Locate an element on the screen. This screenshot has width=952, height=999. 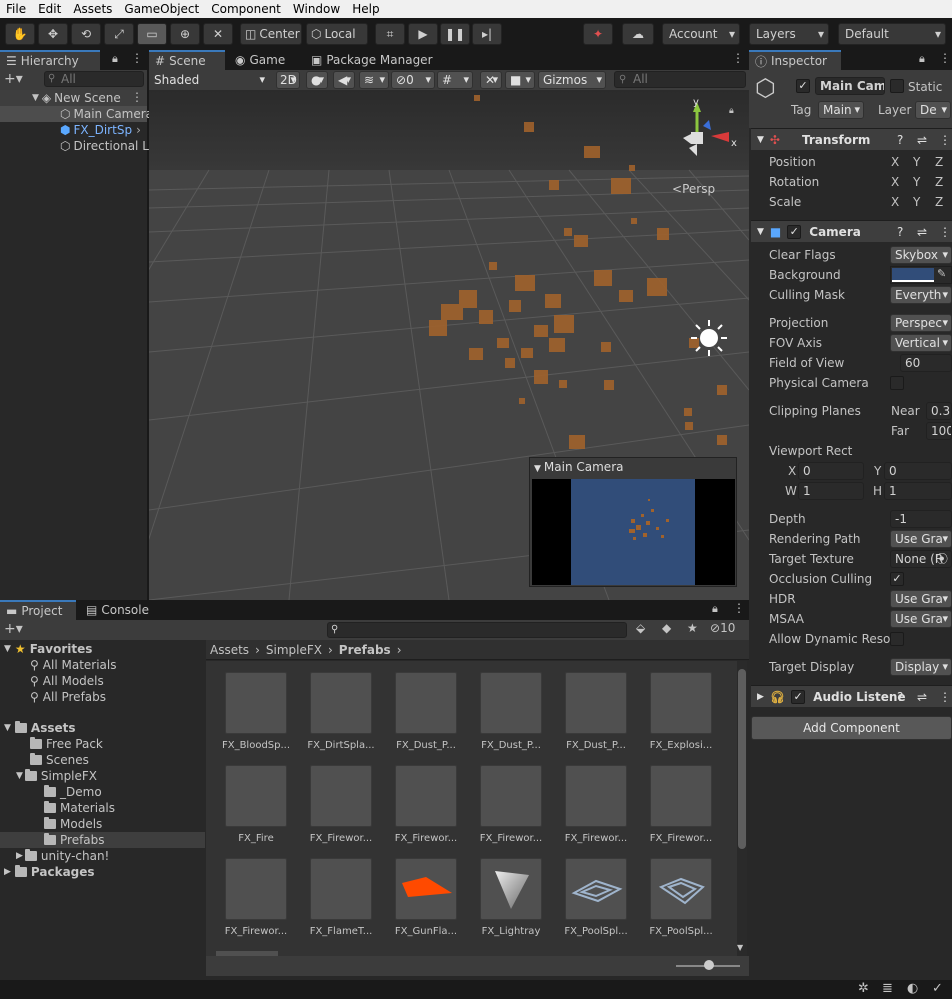
physical-camera-checkbox is located at coordinates (897, 383).